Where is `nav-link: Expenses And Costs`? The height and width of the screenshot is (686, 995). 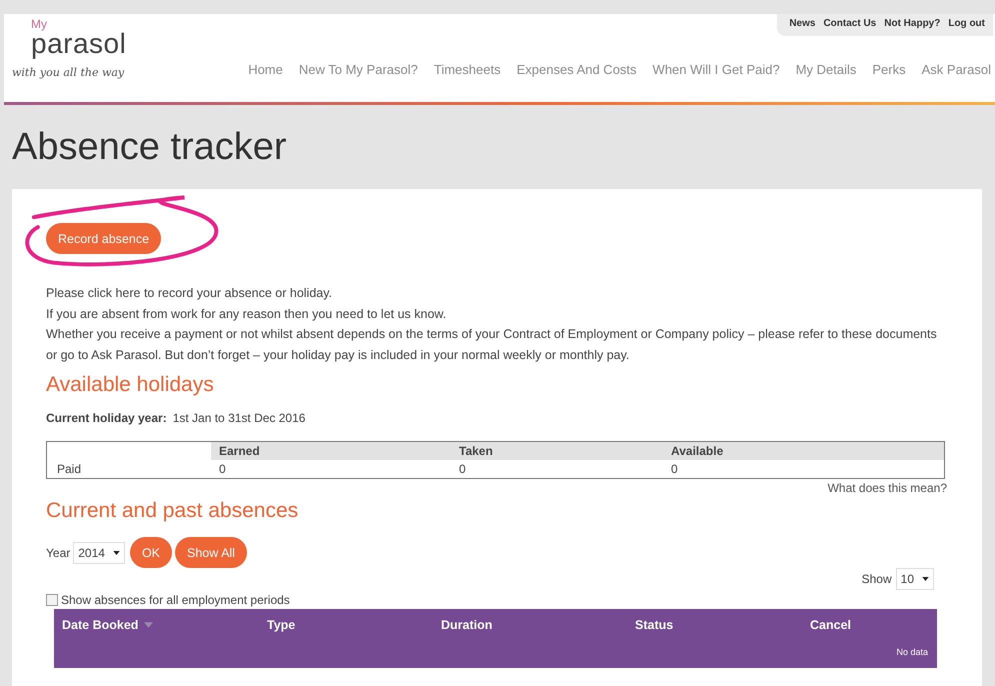
nav-link: Expenses And Costs is located at coordinates (576, 69).